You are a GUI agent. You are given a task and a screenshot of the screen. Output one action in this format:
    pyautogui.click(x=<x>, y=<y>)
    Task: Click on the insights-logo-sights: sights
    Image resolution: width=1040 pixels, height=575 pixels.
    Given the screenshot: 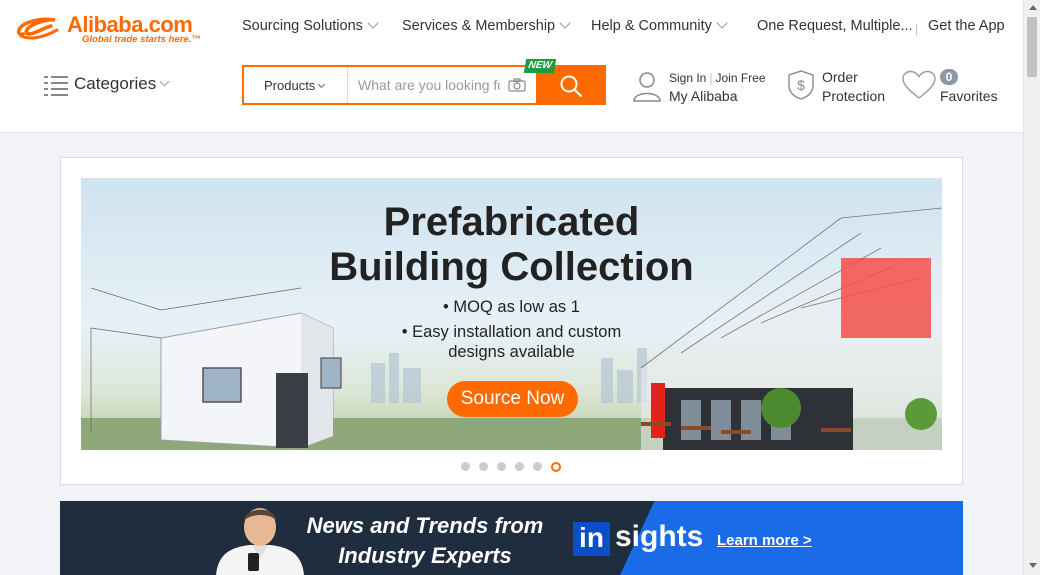 What is the action you would take?
    pyautogui.click(x=659, y=536)
    